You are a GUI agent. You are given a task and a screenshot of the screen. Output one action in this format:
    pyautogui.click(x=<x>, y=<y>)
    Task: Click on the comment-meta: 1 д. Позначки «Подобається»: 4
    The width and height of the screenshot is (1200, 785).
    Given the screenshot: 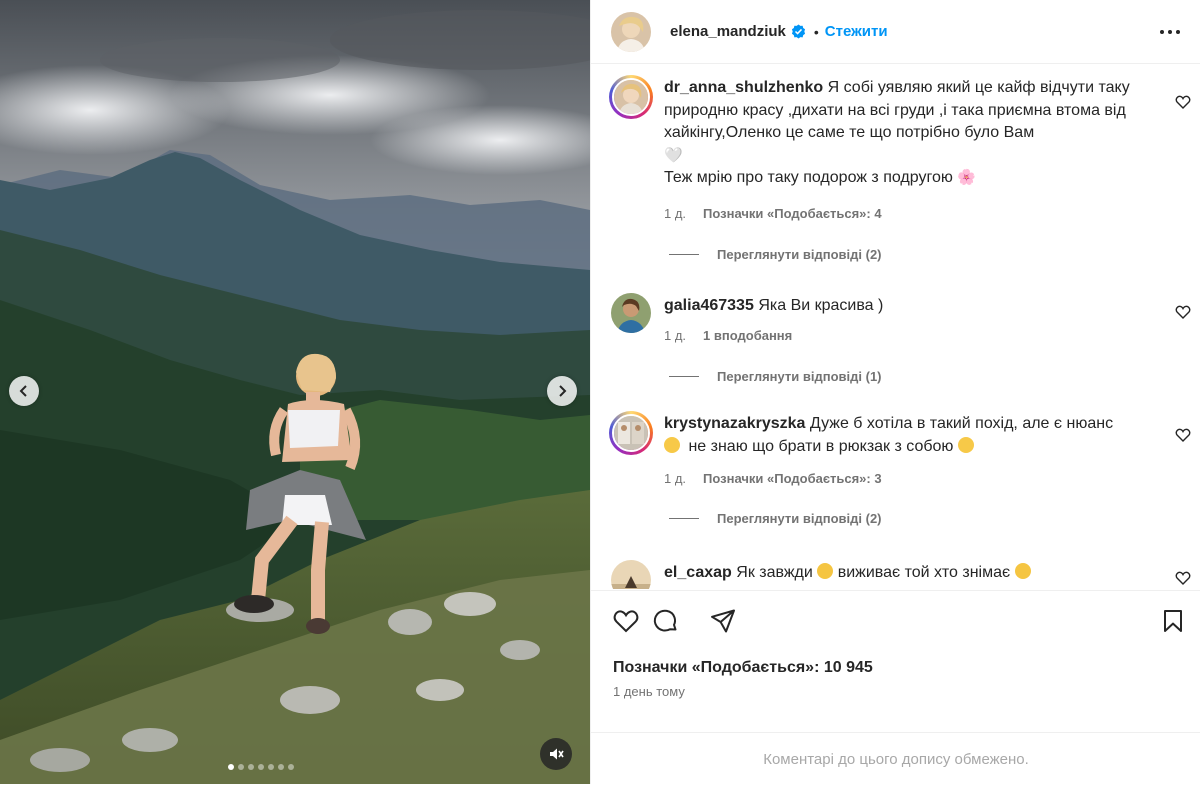 What is the action you would take?
    pyautogui.click(x=773, y=213)
    